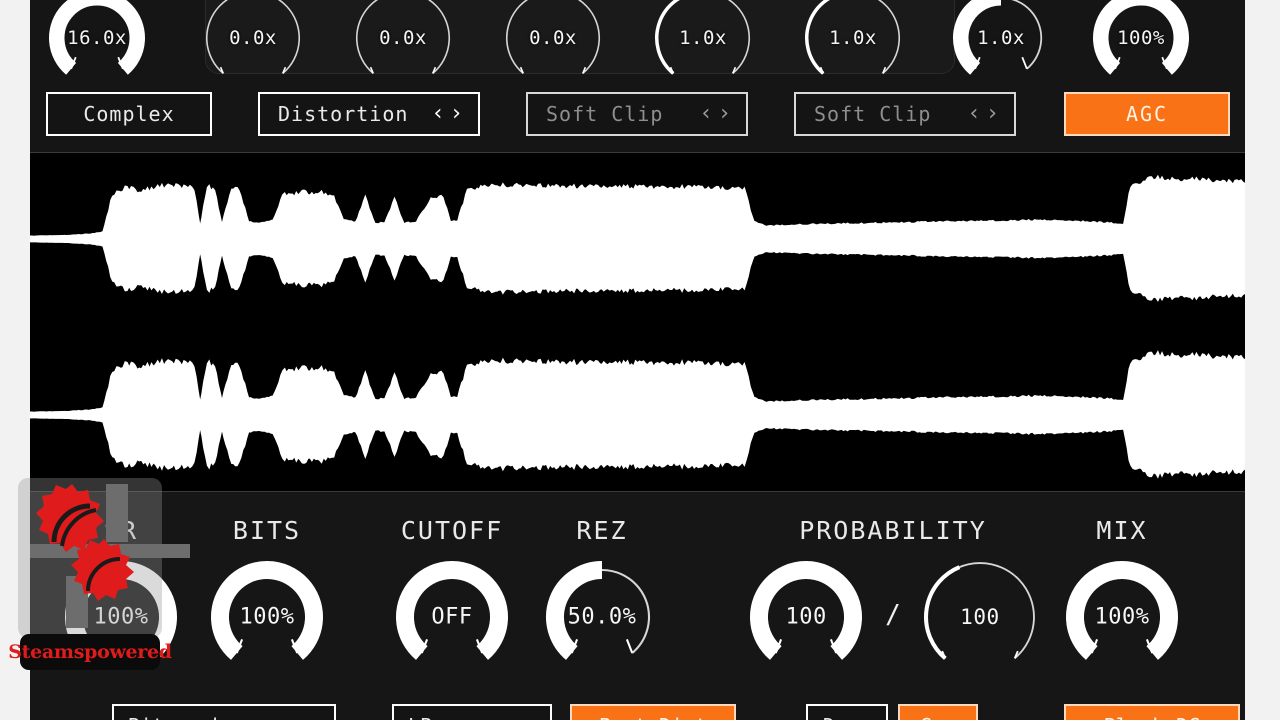 This screenshot has height=720, width=1280. I want to click on button-post-dist: Post-Dist, so click(653, 712).